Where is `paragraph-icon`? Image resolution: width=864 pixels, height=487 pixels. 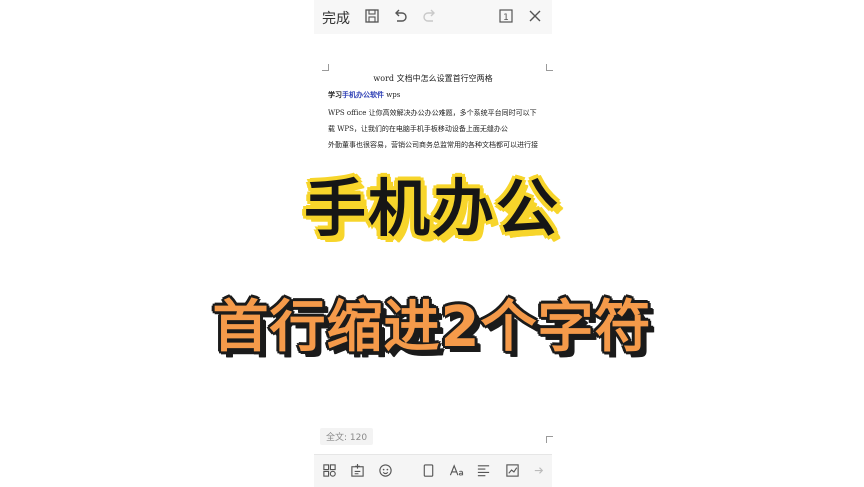
paragraph-icon is located at coordinates (483, 470).